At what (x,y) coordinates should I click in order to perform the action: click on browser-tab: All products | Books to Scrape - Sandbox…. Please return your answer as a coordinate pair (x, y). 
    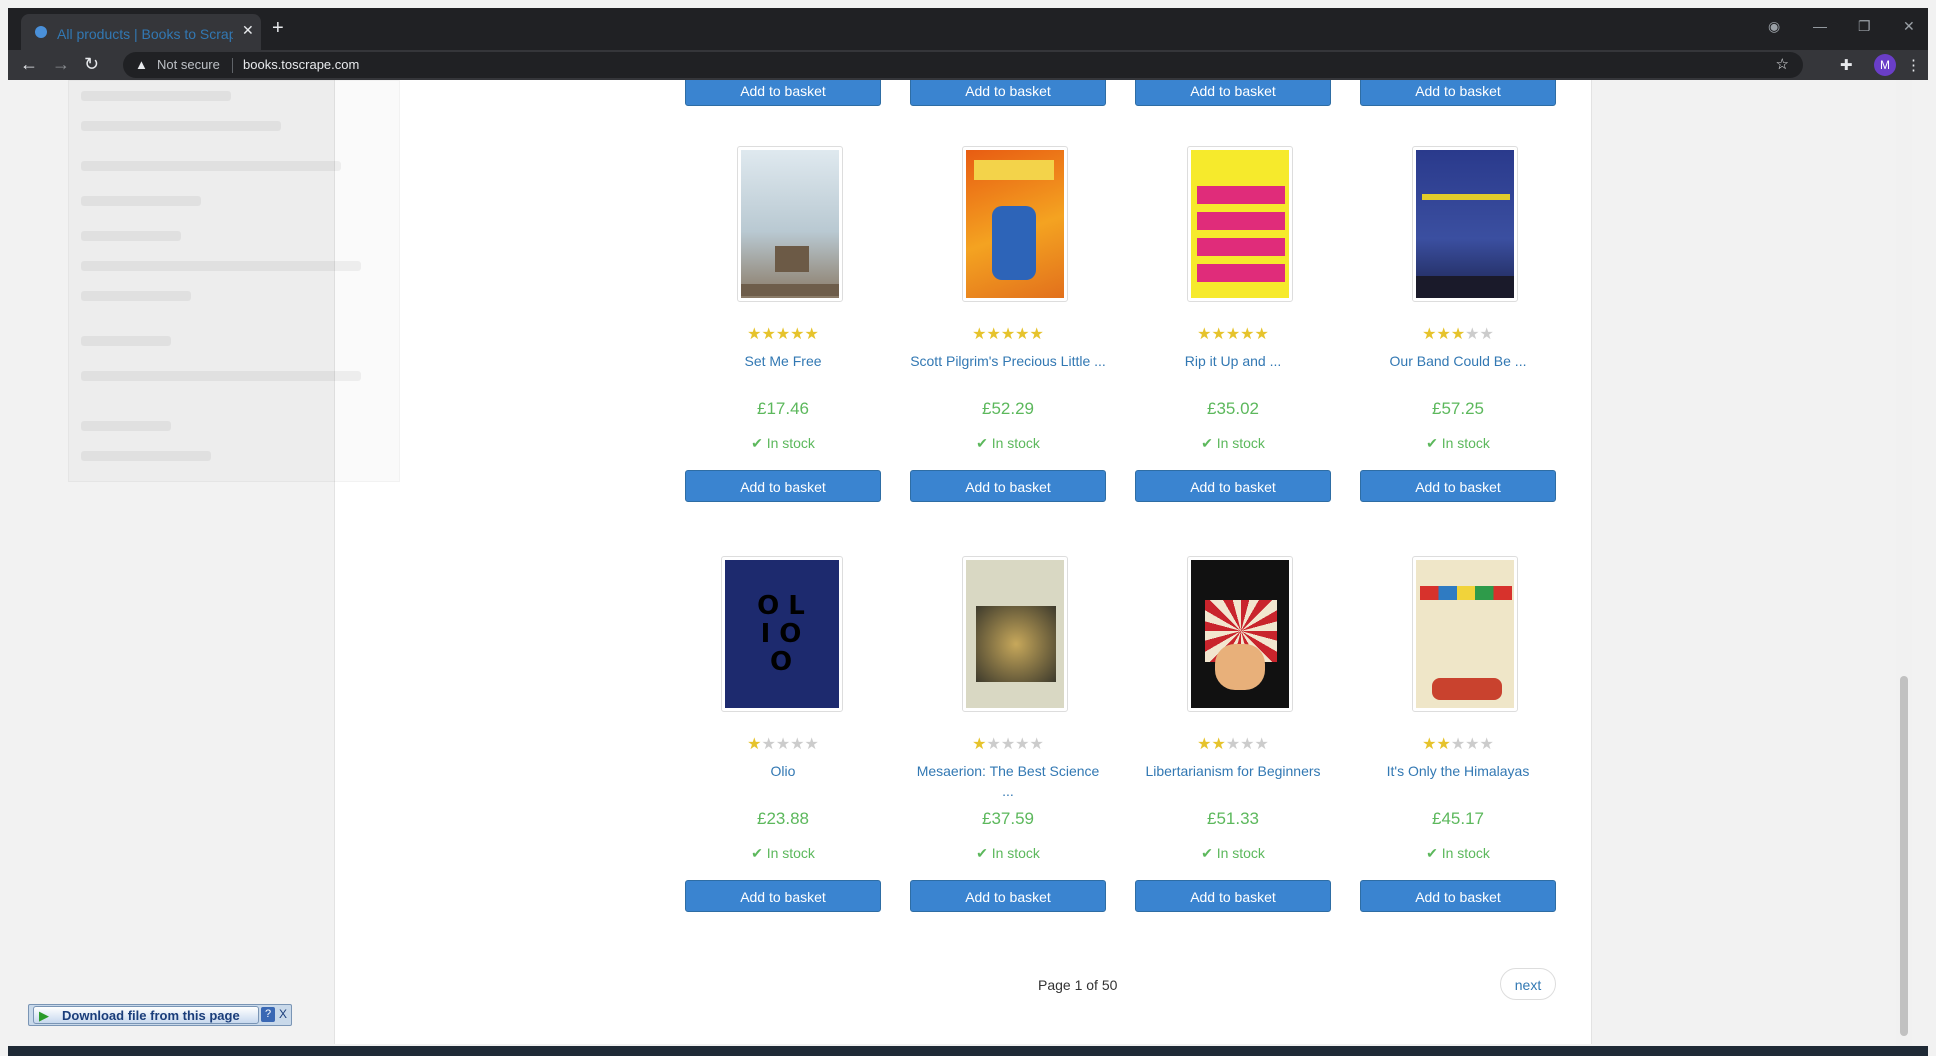
    Looking at the image, I should click on (141, 32).